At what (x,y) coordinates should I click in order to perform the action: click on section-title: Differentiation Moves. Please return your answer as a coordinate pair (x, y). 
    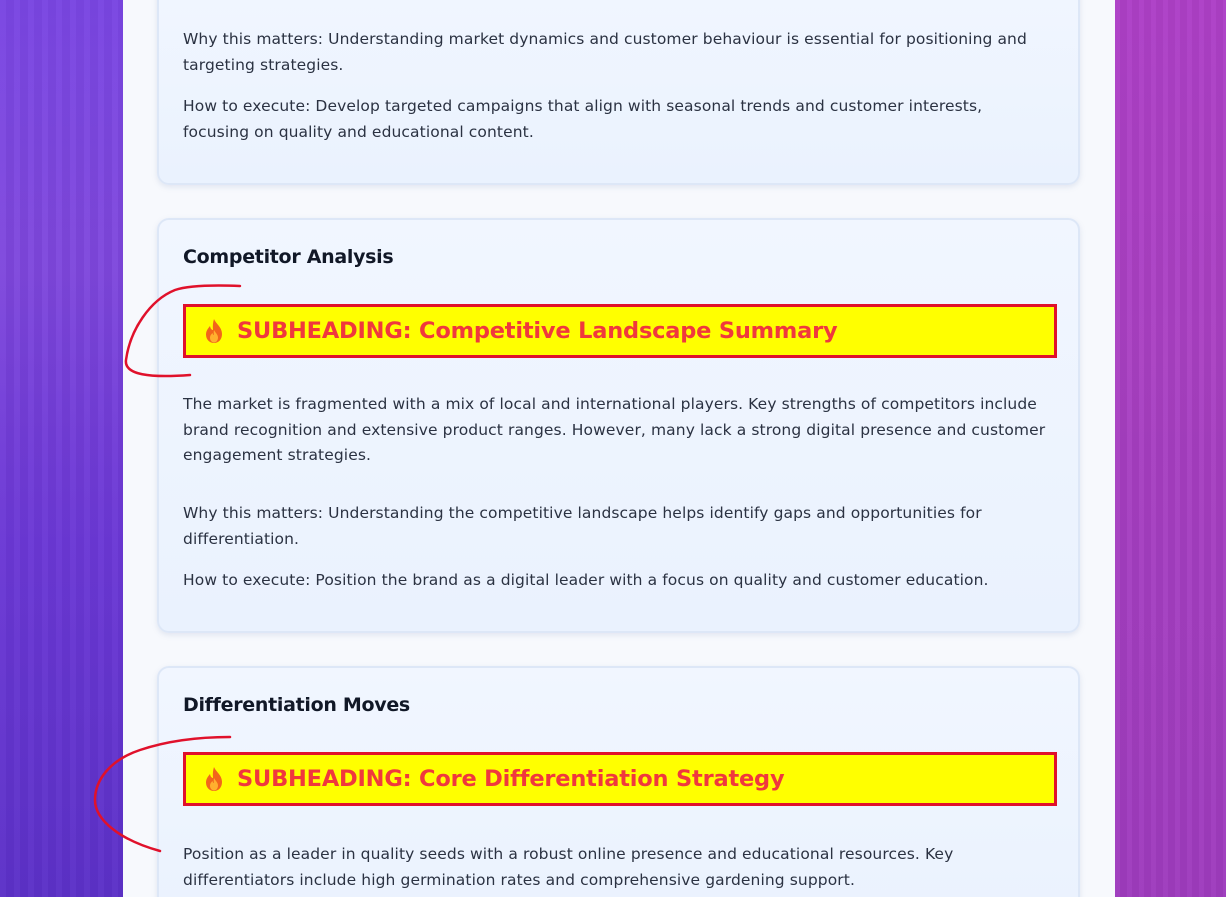
    Looking at the image, I should click on (296, 705).